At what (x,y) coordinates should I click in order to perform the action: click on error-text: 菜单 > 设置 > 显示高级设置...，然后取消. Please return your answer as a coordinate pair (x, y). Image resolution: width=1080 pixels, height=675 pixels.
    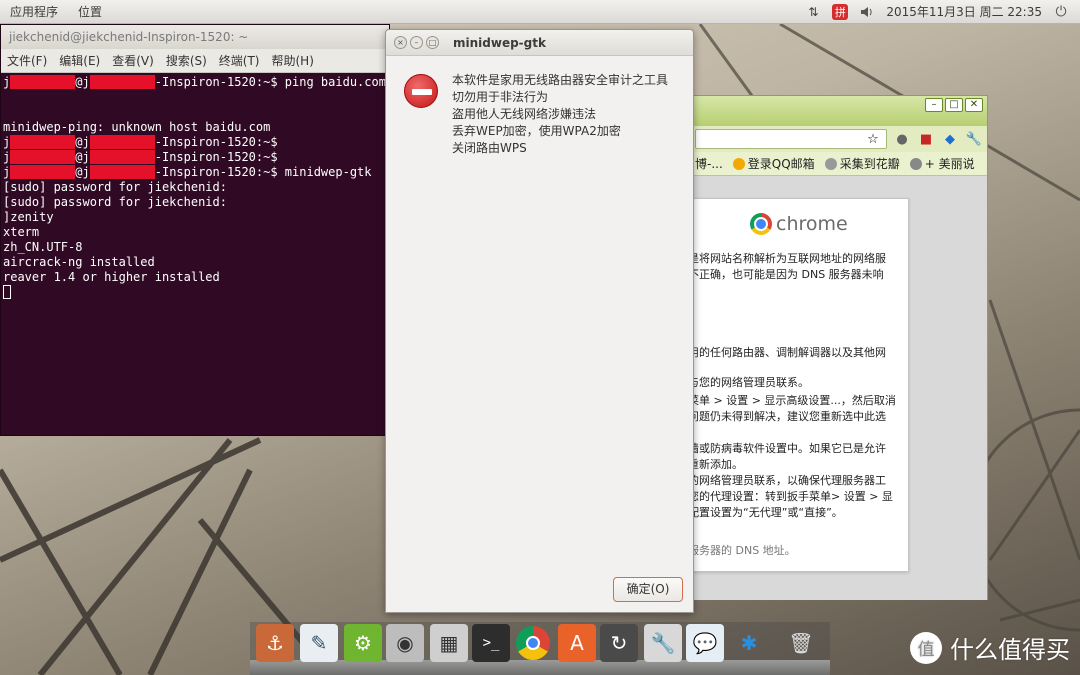
    Looking at the image, I should click on (792, 400).